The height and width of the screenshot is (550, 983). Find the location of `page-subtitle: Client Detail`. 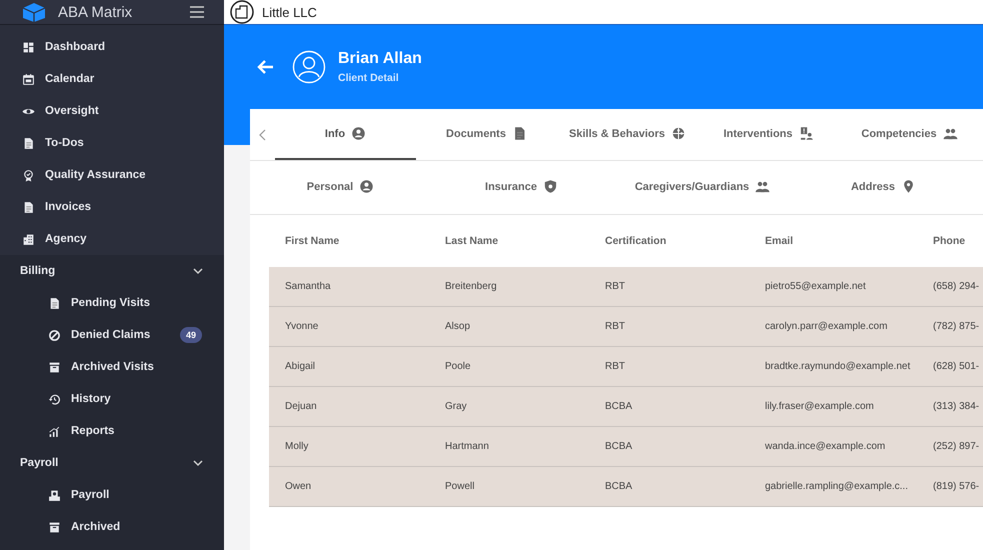

page-subtitle: Client Detail is located at coordinates (369, 78).